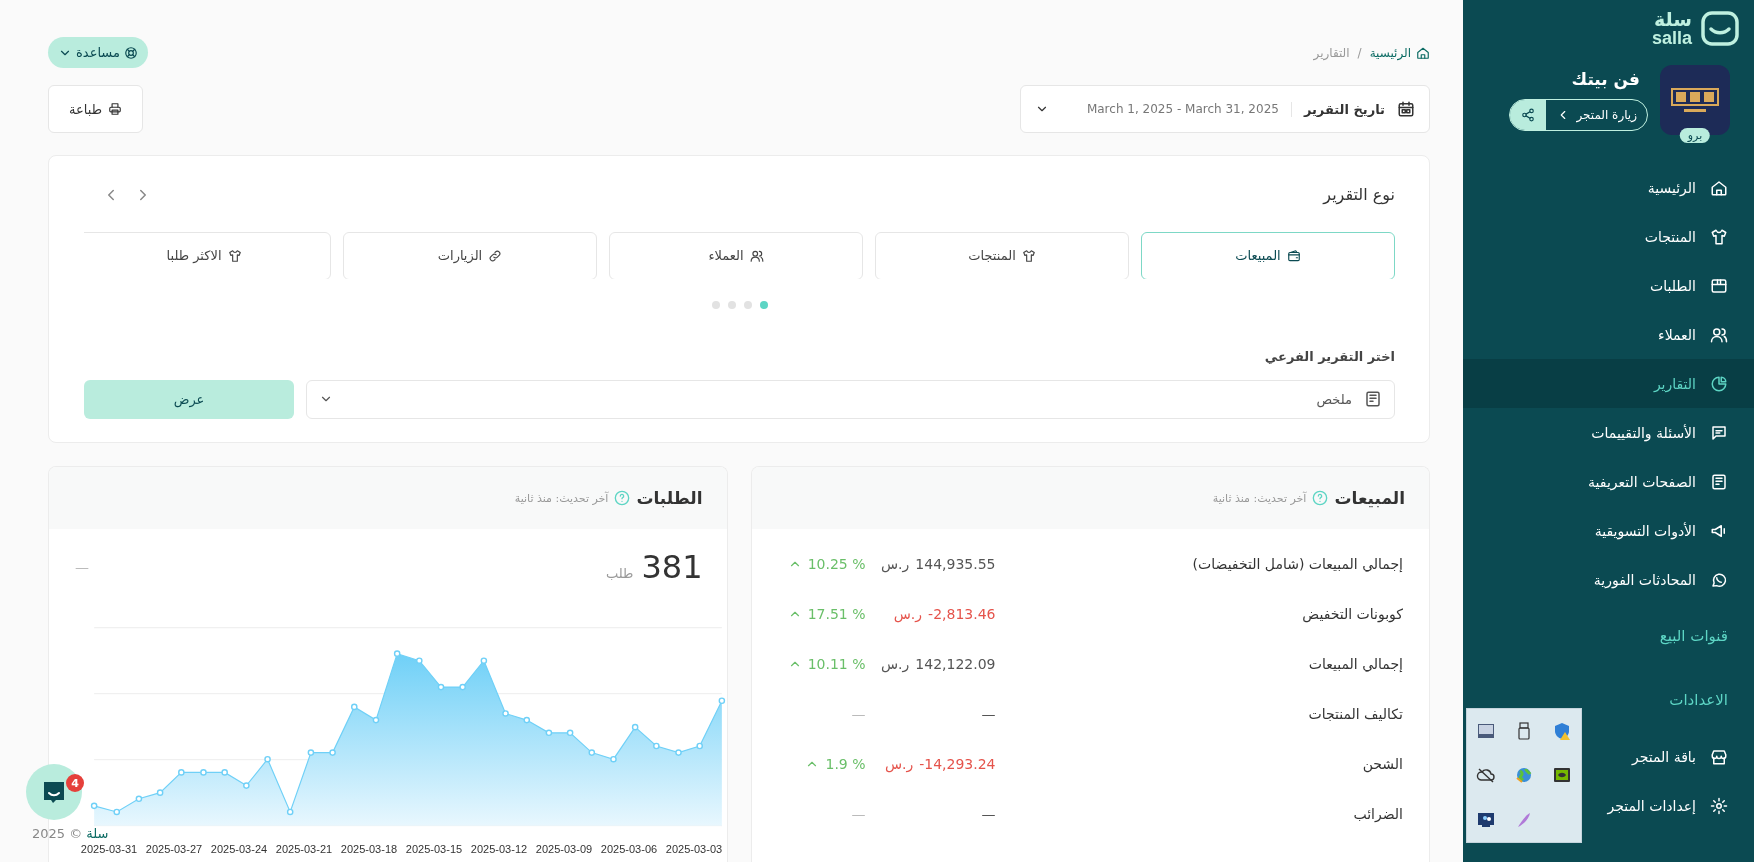  I want to click on page-icon, so click(1719, 481).